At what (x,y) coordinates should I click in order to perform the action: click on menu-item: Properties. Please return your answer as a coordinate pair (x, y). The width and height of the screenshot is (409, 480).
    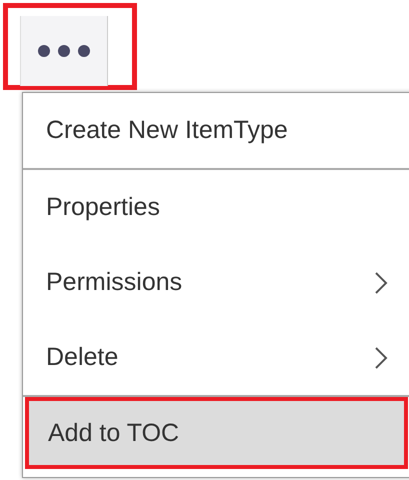
    Looking at the image, I should click on (216, 207).